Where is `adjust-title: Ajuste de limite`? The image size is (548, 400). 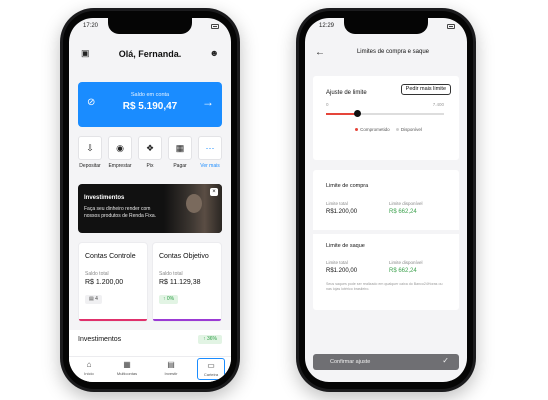
adjust-title: Ajuste de limite is located at coordinates (346, 93).